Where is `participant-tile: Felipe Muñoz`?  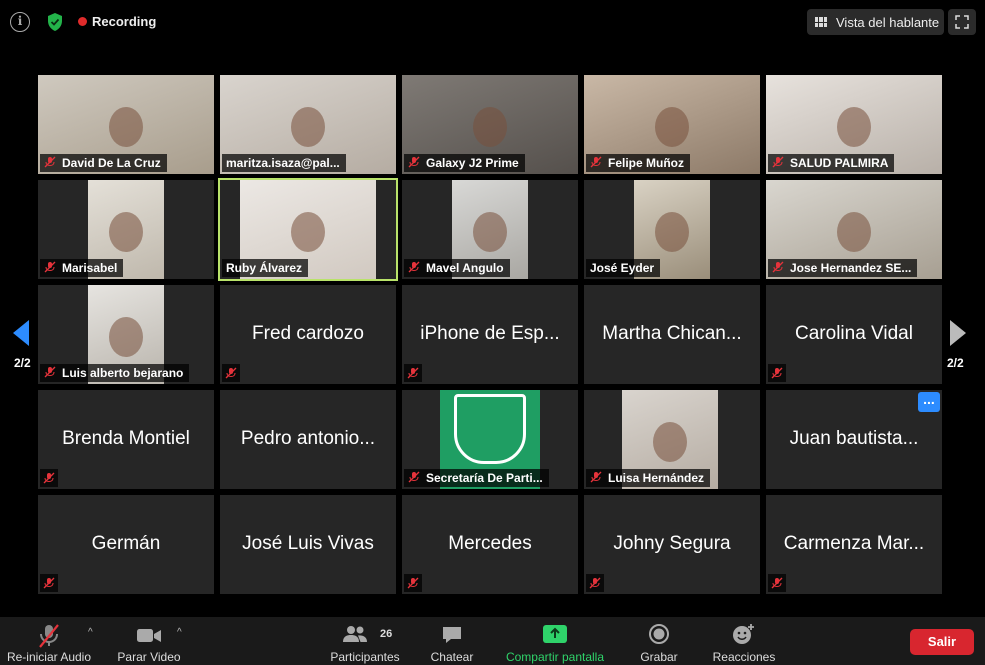 participant-tile: Felipe Muñoz is located at coordinates (672, 124).